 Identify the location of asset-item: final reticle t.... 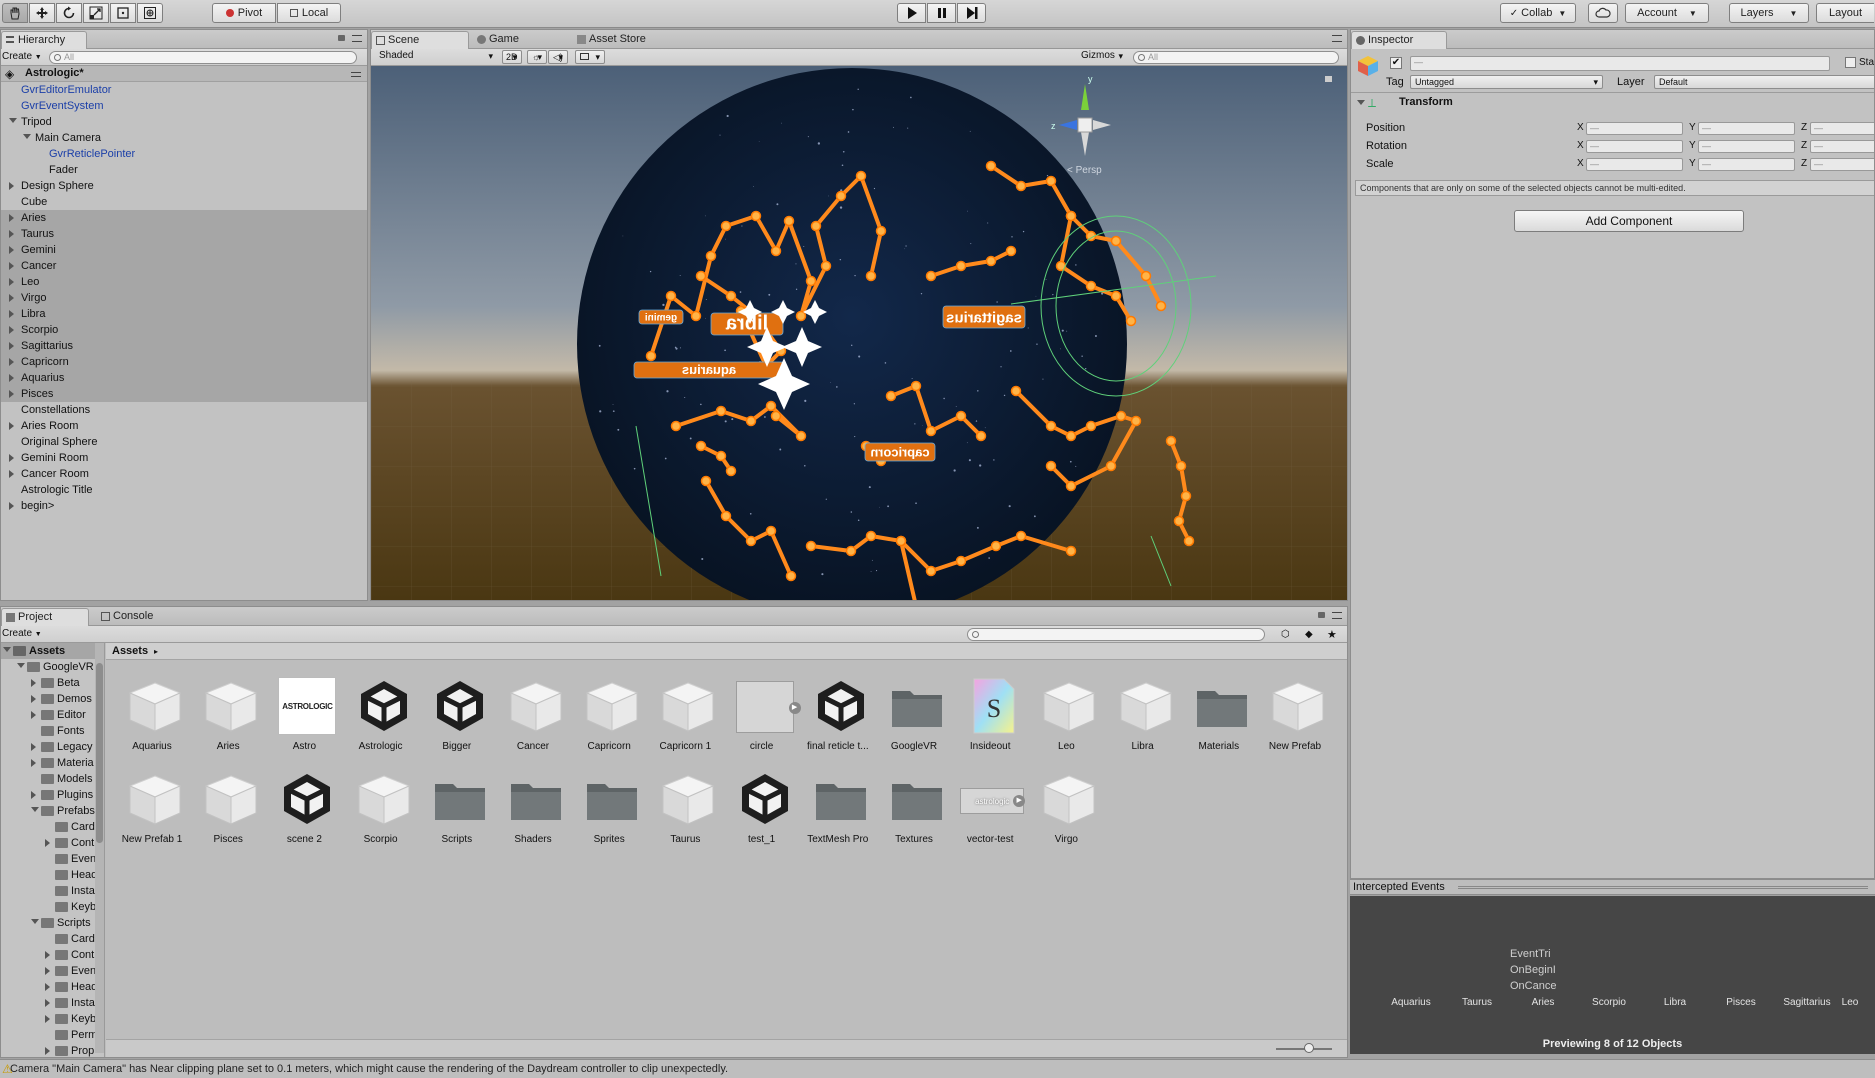
(838, 713).